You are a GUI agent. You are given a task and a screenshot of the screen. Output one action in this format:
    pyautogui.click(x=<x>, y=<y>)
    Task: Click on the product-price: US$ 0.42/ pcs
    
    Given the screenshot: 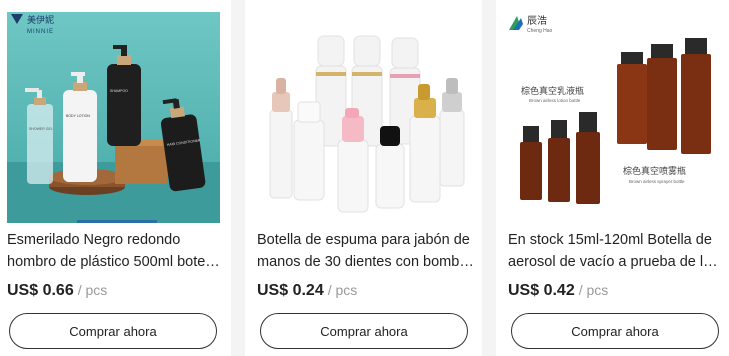 What is the action you would take?
    pyautogui.click(x=558, y=291)
    